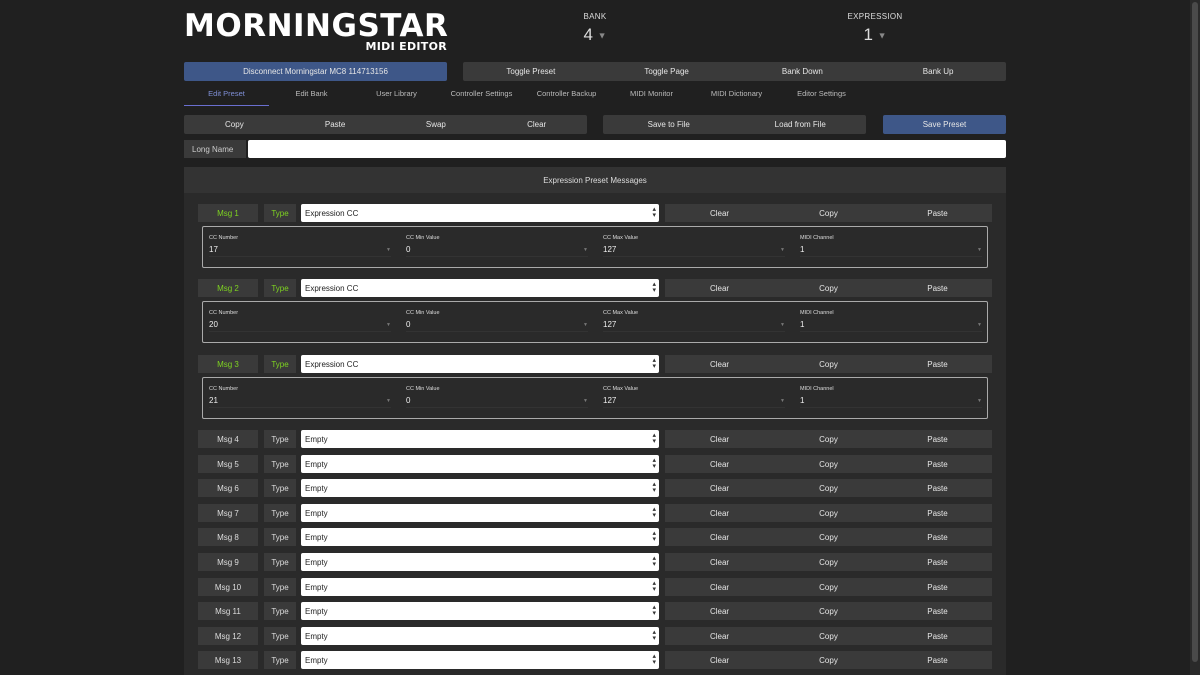 This screenshot has height=675, width=1200. What do you see at coordinates (821, 96) in the screenshot?
I see `tab-editor-settings: Editor Settings` at bounding box center [821, 96].